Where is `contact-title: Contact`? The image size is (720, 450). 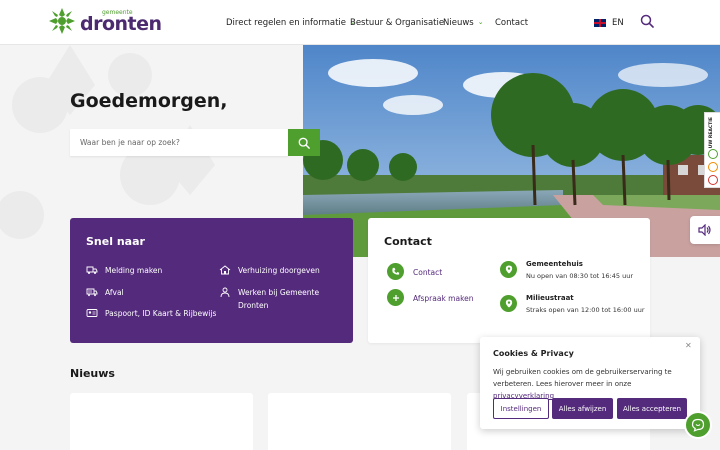 contact-title: Contact is located at coordinates (408, 241).